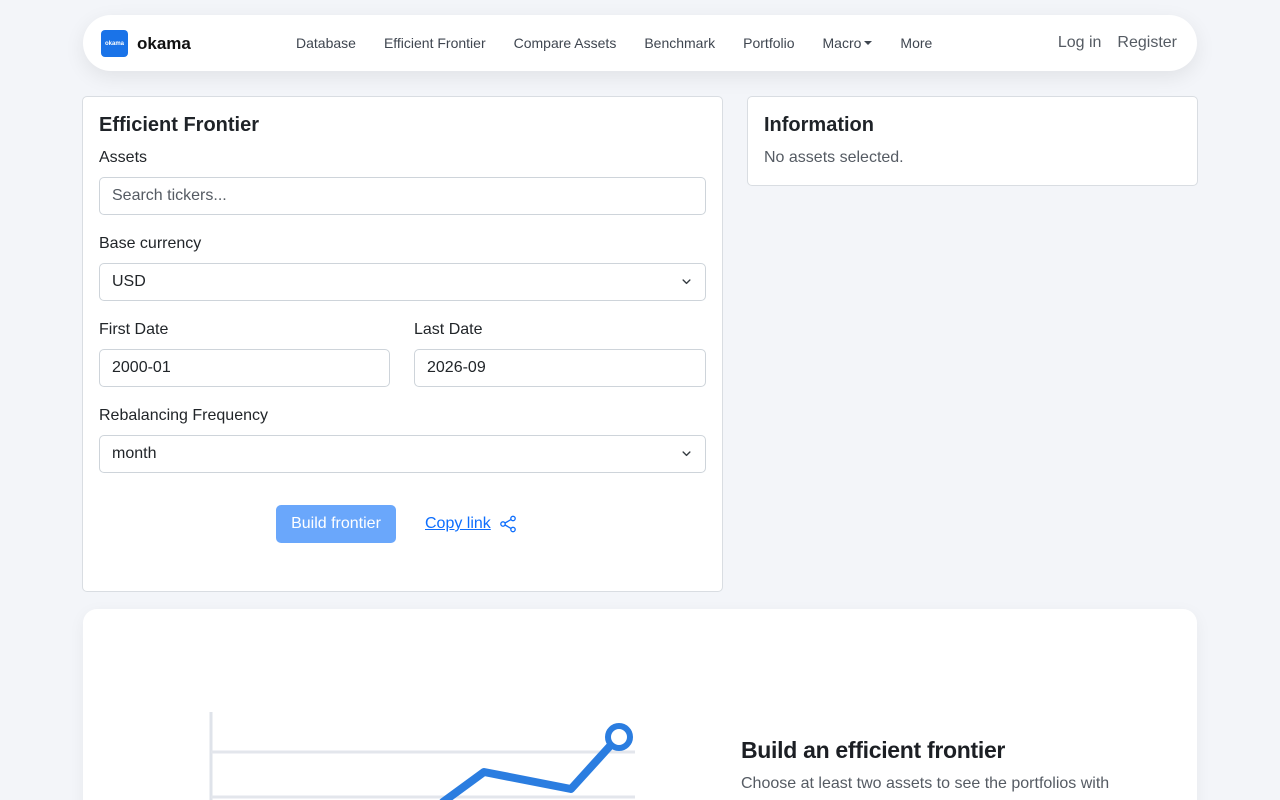 This screenshot has width=1280, height=800. What do you see at coordinates (842, 43) in the screenshot?
I see `nav-link-macro-label: Macro` at bounding box center [842, 43].